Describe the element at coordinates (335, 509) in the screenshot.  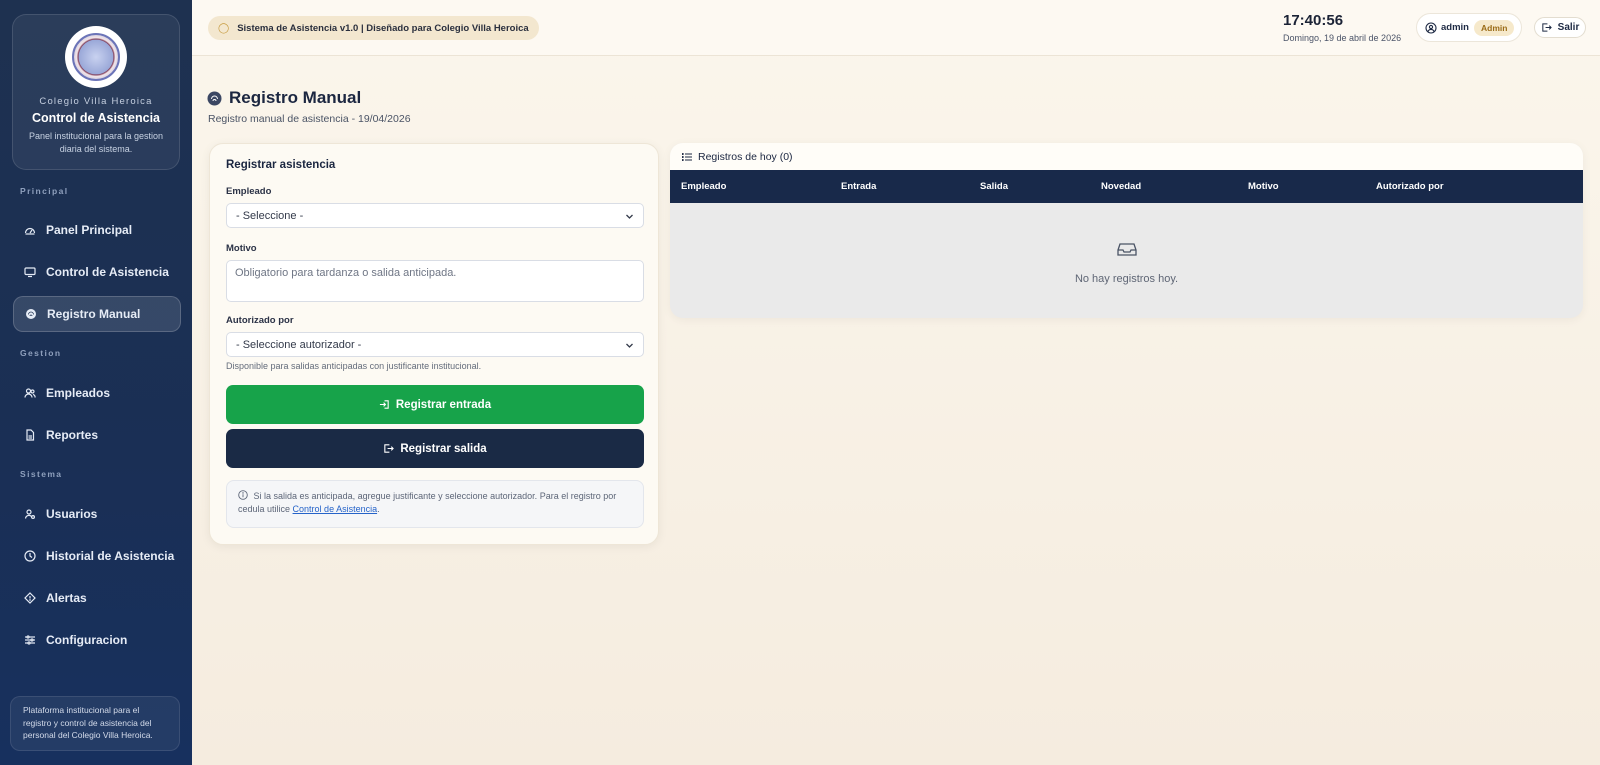
I see `control-asistencia-link: Control de Asistencia` at that location.